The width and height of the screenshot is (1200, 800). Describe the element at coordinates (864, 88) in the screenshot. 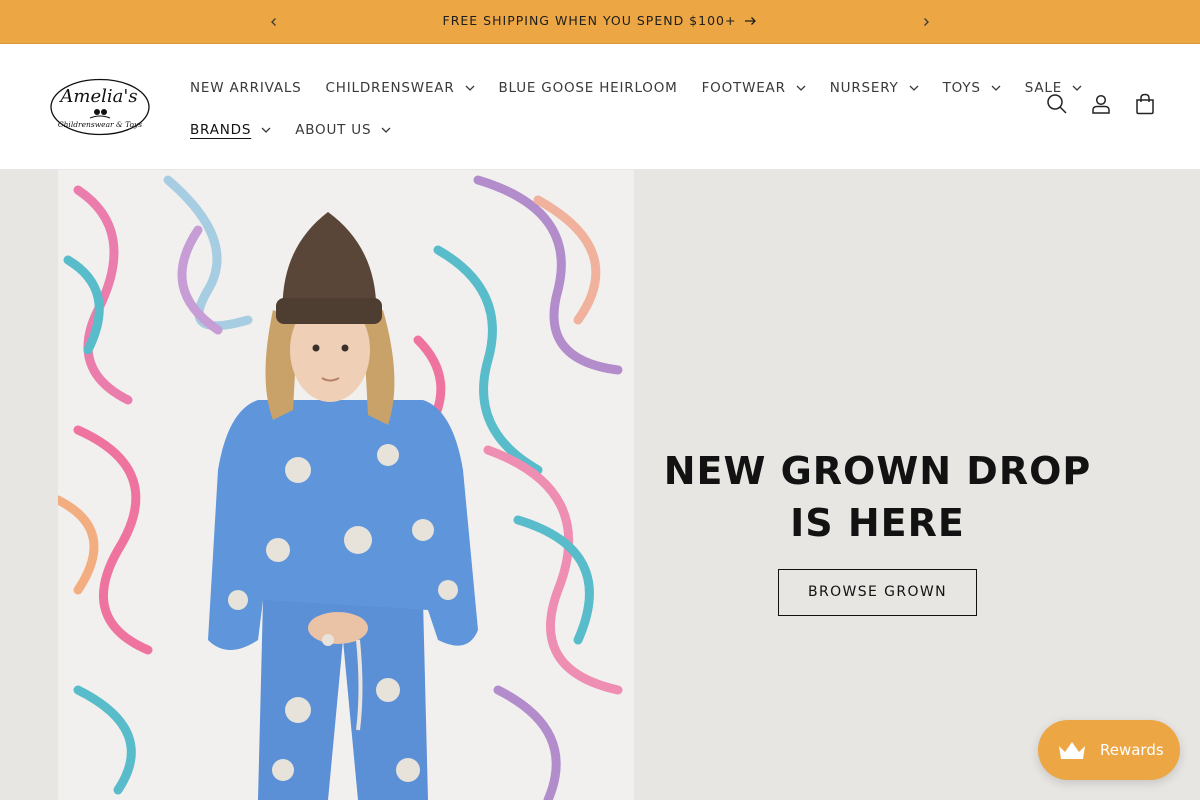

I see `nav-item-label: NURSERY` at that location.